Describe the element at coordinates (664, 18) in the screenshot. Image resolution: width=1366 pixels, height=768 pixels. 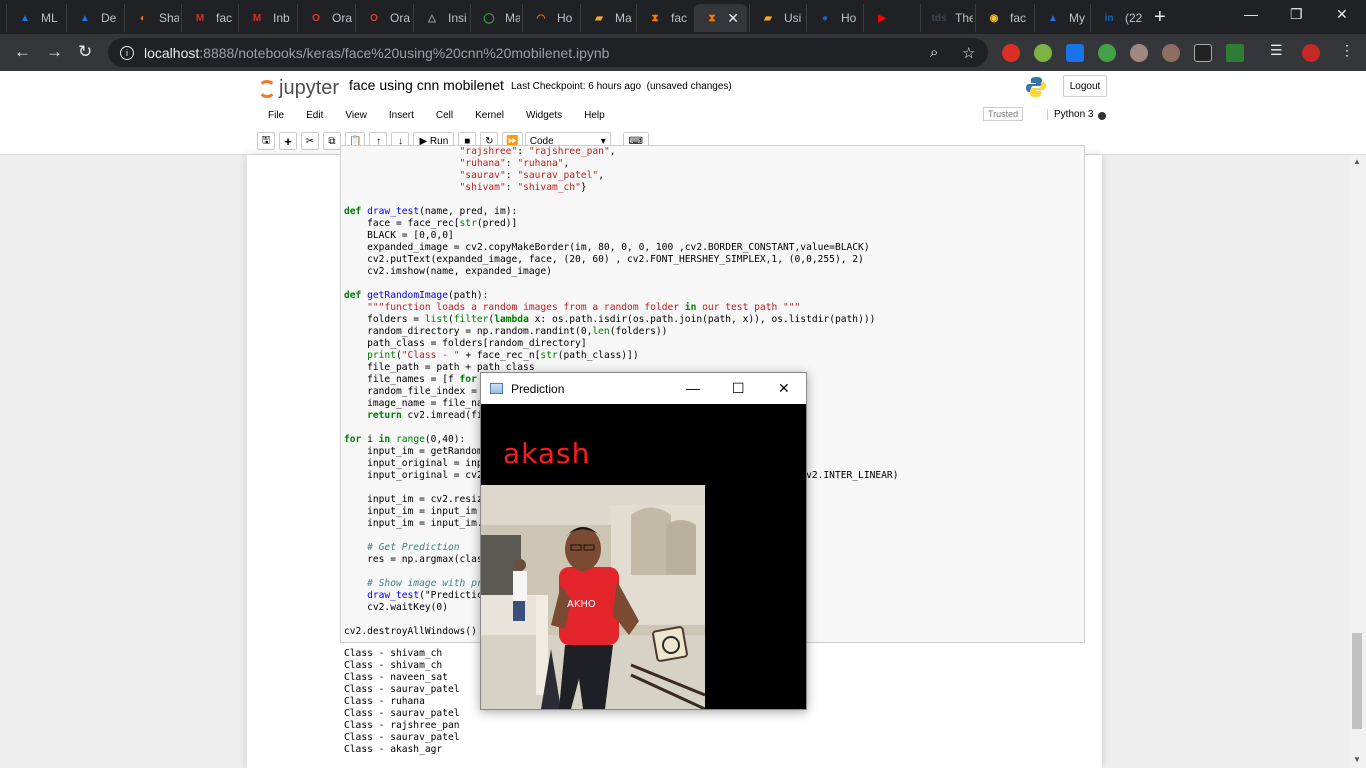
I see `browser-tab: ⧗ fac` at that location.